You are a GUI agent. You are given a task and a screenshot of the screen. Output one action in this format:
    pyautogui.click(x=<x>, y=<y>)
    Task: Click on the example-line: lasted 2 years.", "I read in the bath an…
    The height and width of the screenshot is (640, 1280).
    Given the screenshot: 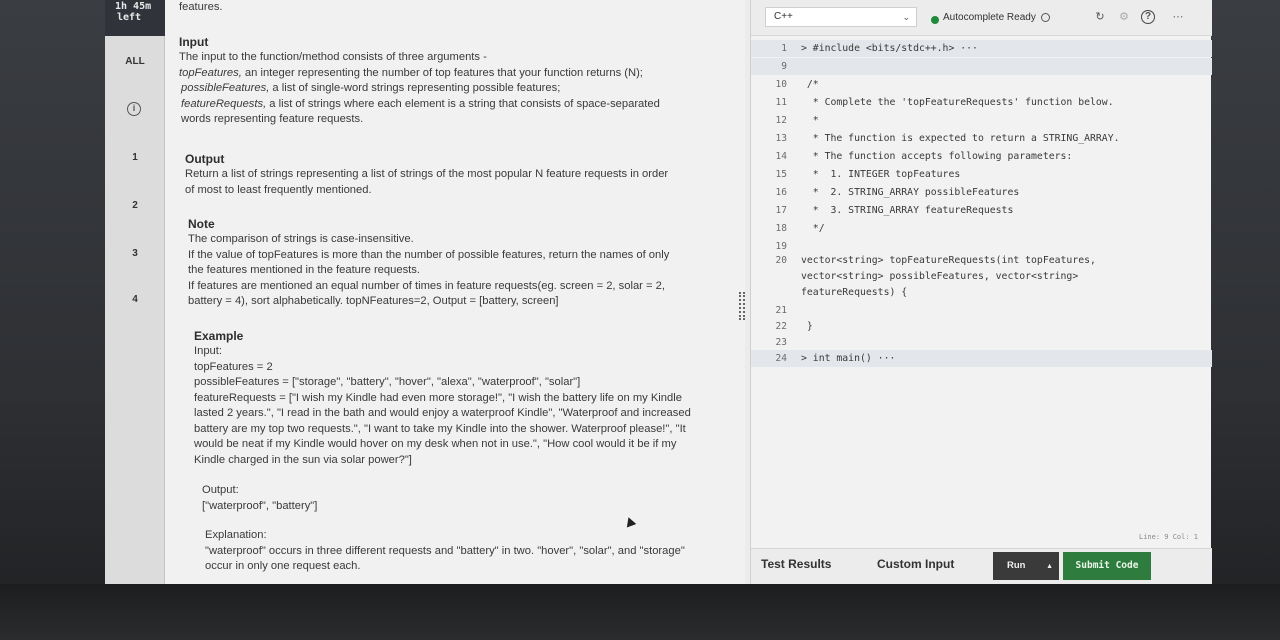 What is the action you would take?
    pyautogui.click(x=442, y=413)
    